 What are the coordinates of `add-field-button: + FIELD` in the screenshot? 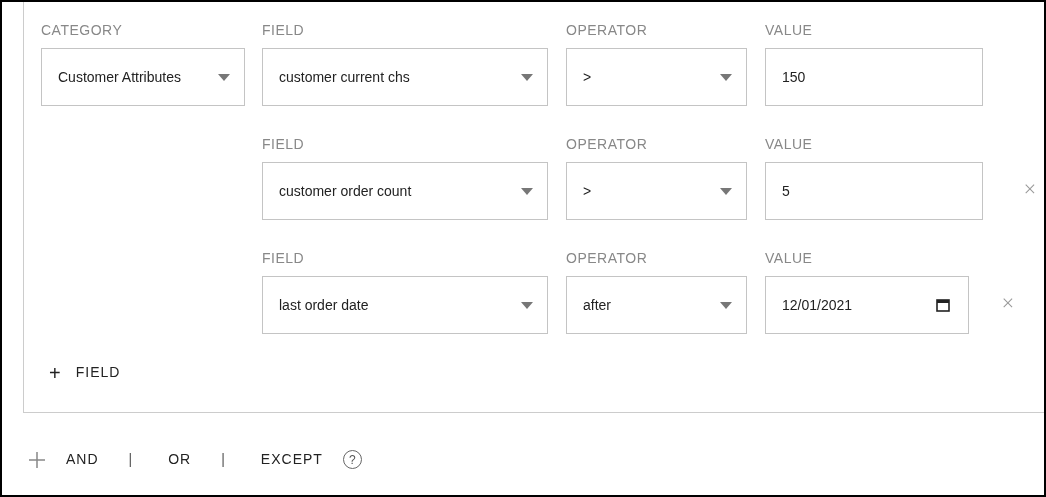 It's located at (85, 372).